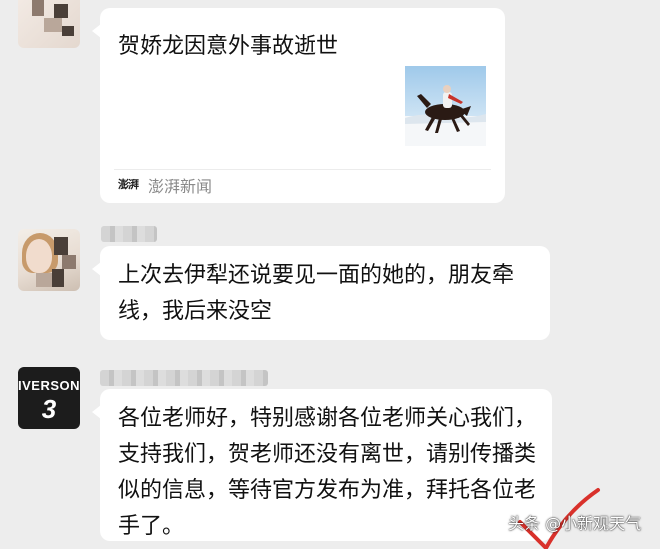 The image size is (660, 549). Describe the element at coordinates (180, 186) in the screenshot. I see `card-source-name: 澎湃新闻` at that location.